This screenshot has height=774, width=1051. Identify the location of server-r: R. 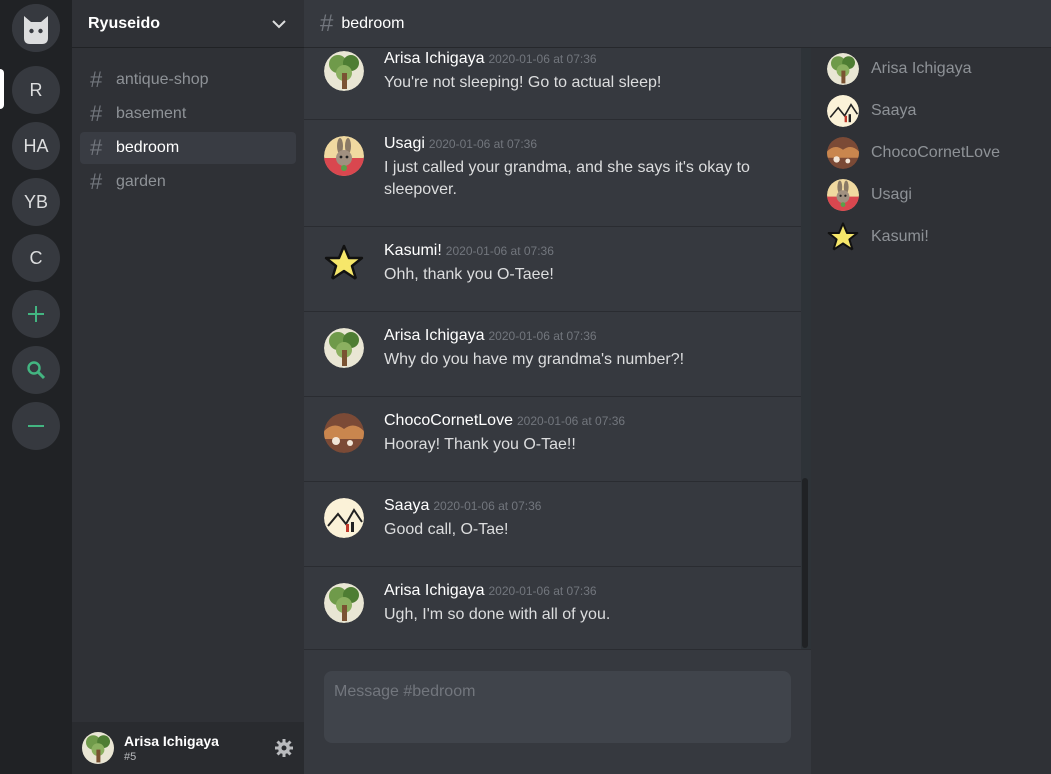
(36, 90).